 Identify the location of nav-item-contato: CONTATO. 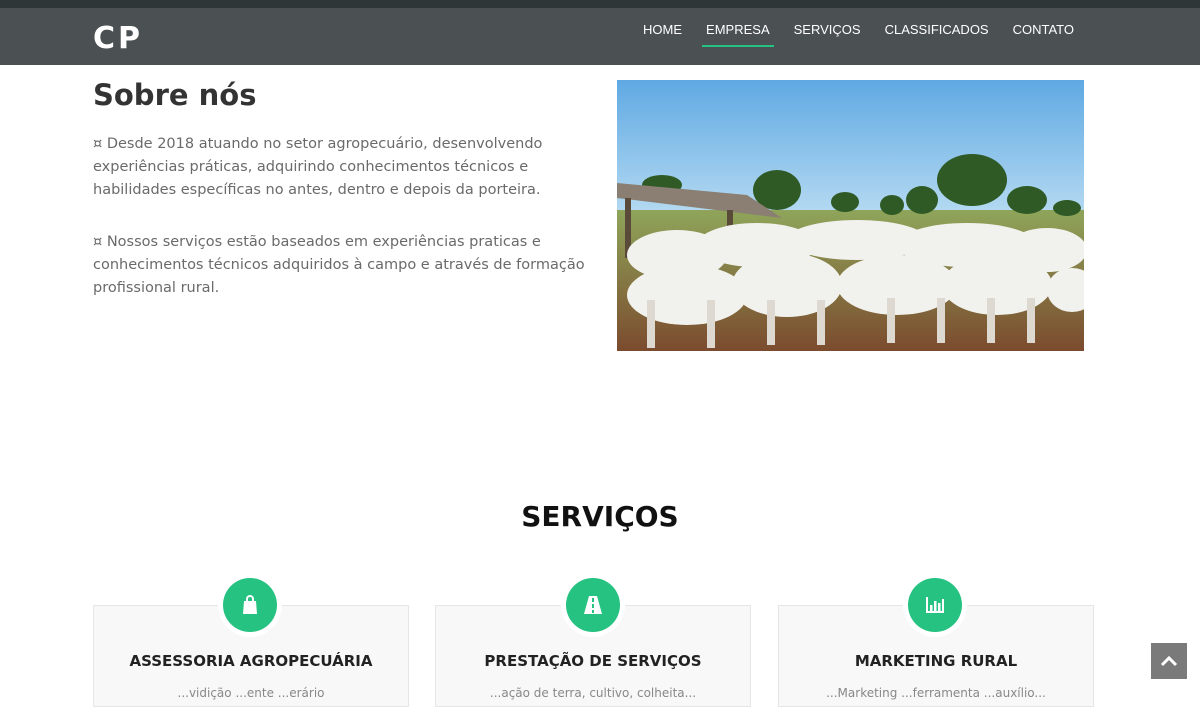
(1043, 36).